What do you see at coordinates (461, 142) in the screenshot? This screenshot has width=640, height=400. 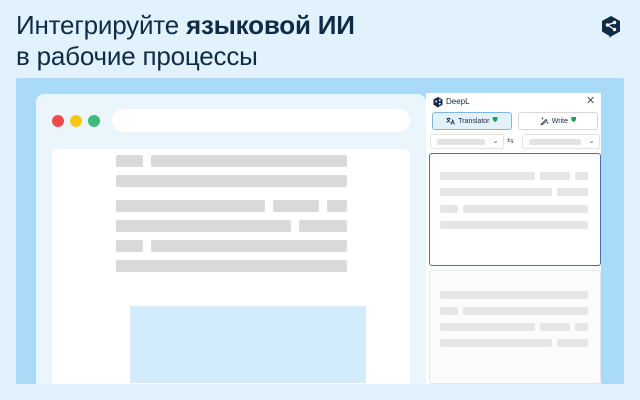 I see `source-language-placeholder` at bounding box center [461, 142].